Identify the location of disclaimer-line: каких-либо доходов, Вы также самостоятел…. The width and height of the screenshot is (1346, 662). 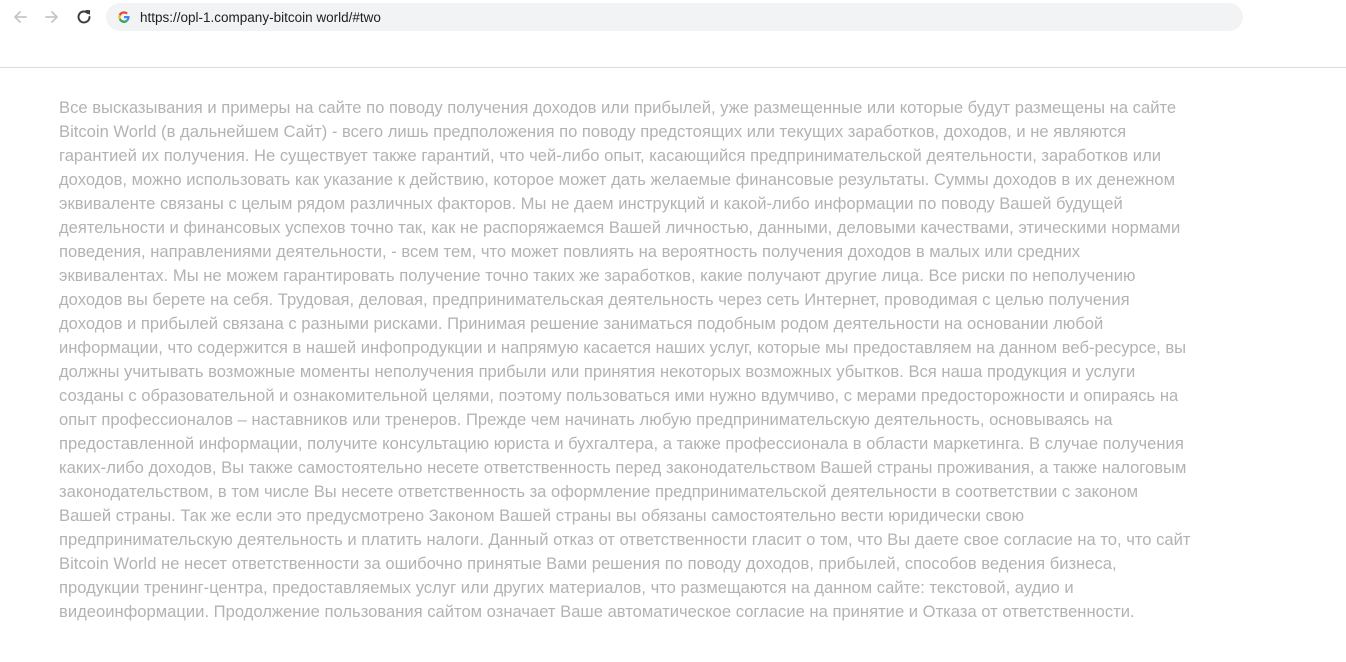
(623, 467).